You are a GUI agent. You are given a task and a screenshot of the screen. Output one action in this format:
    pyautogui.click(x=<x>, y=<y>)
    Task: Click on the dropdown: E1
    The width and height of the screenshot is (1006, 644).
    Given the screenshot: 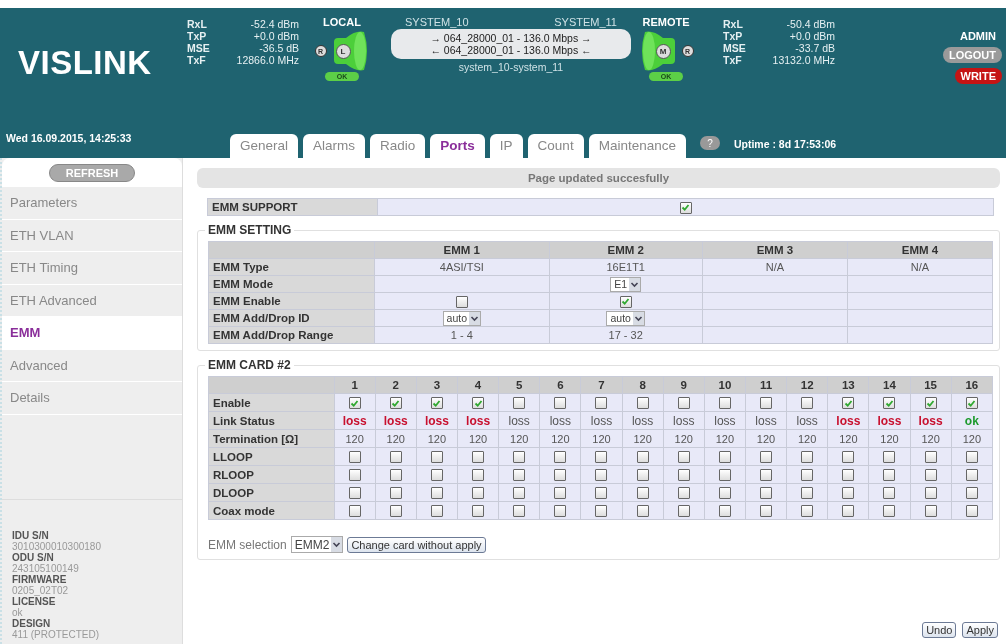 What is the action you would take?
    pyautogui.click(x=626, y=284)
    